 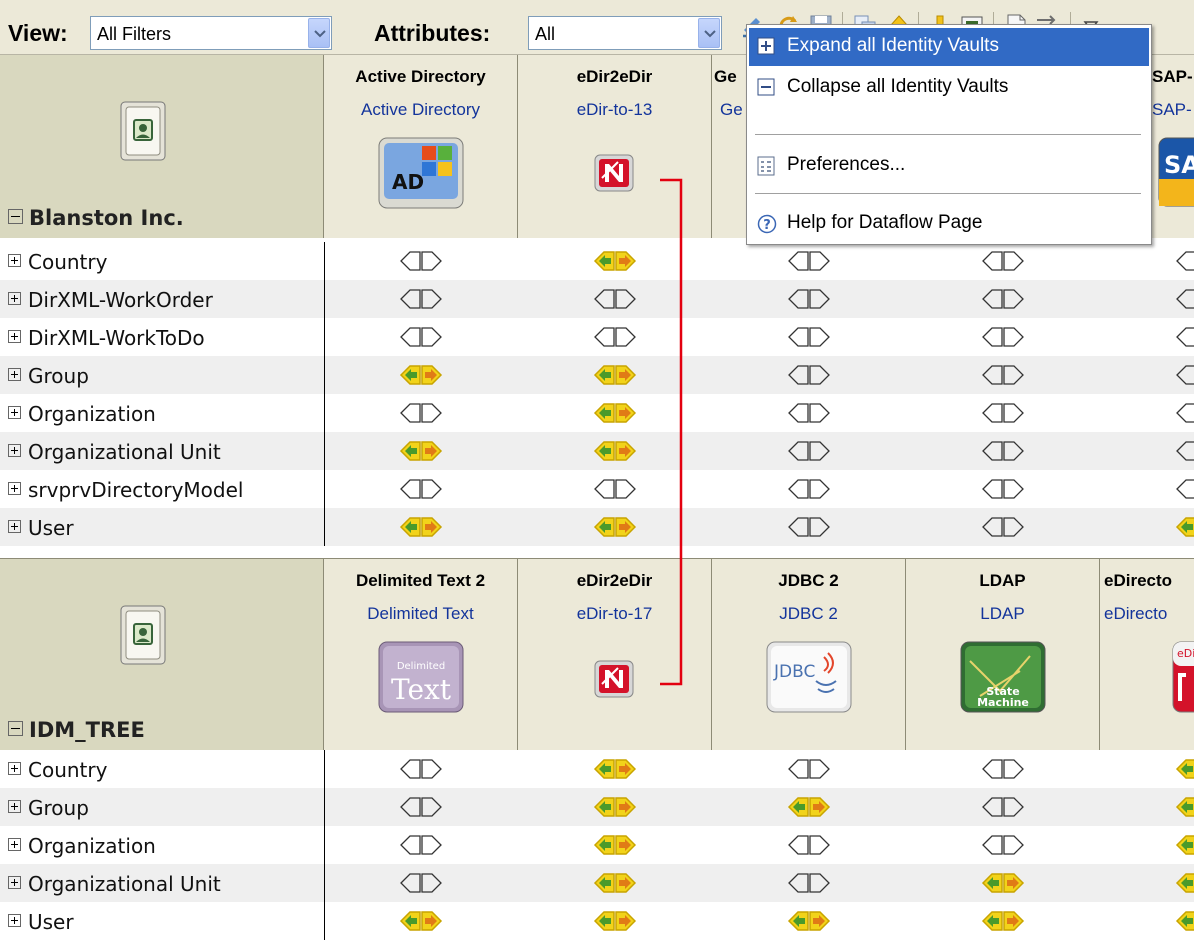 What do you see at coordinates (420, 110) in the screenshot?
I see `driver-description: Active Directory` at bounding box center [420, 110].